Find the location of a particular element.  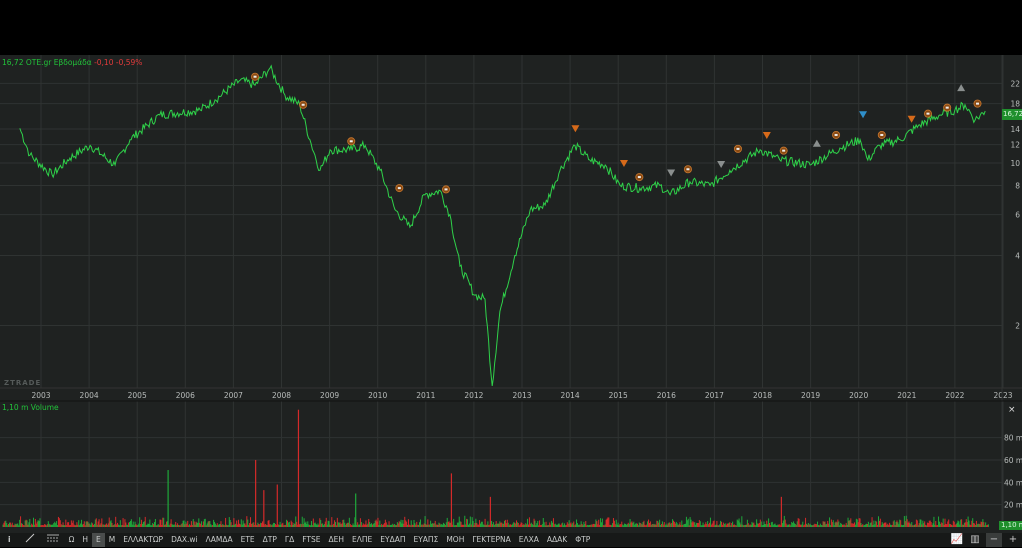

toolbar-item-3: Μ is located at coordinates (112, 540).